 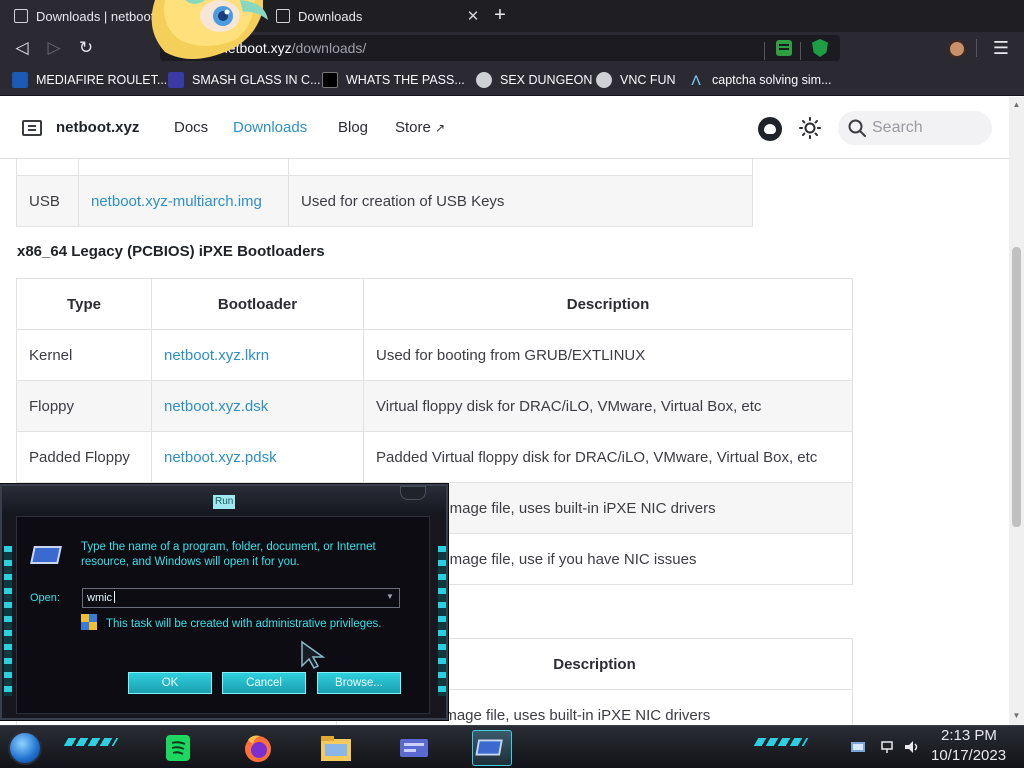 What do you see at coordinates (484, 80) in the screenshot?
I see `dungeon-icon` at bounding box center [484, 80].